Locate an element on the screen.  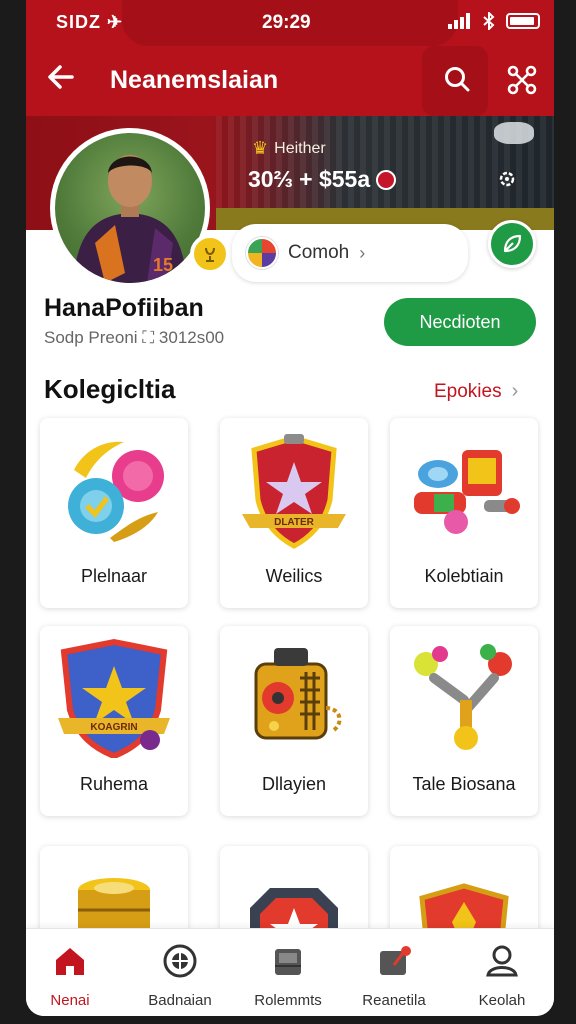
nav-item-profile: Keolah is located at coordinates (502, 976).